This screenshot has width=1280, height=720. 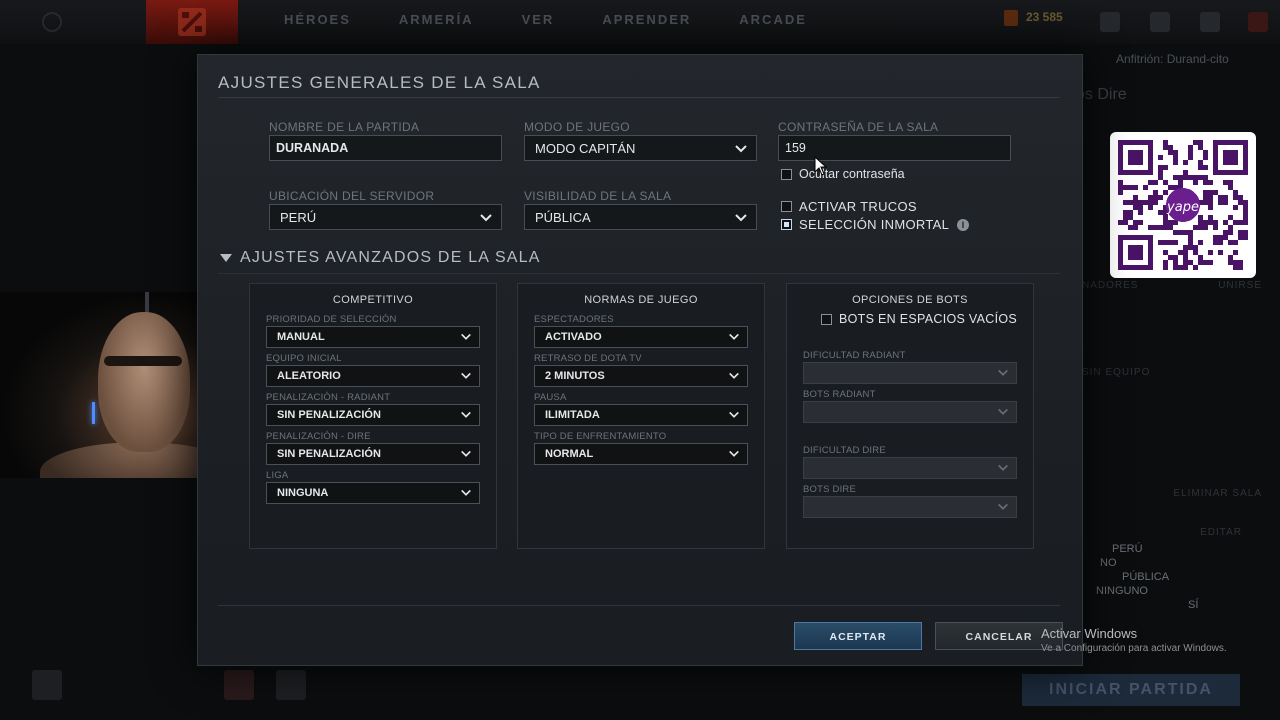 I want to click on game-mode-select: MODO CAPITÁN, so click(x=640, y=148).